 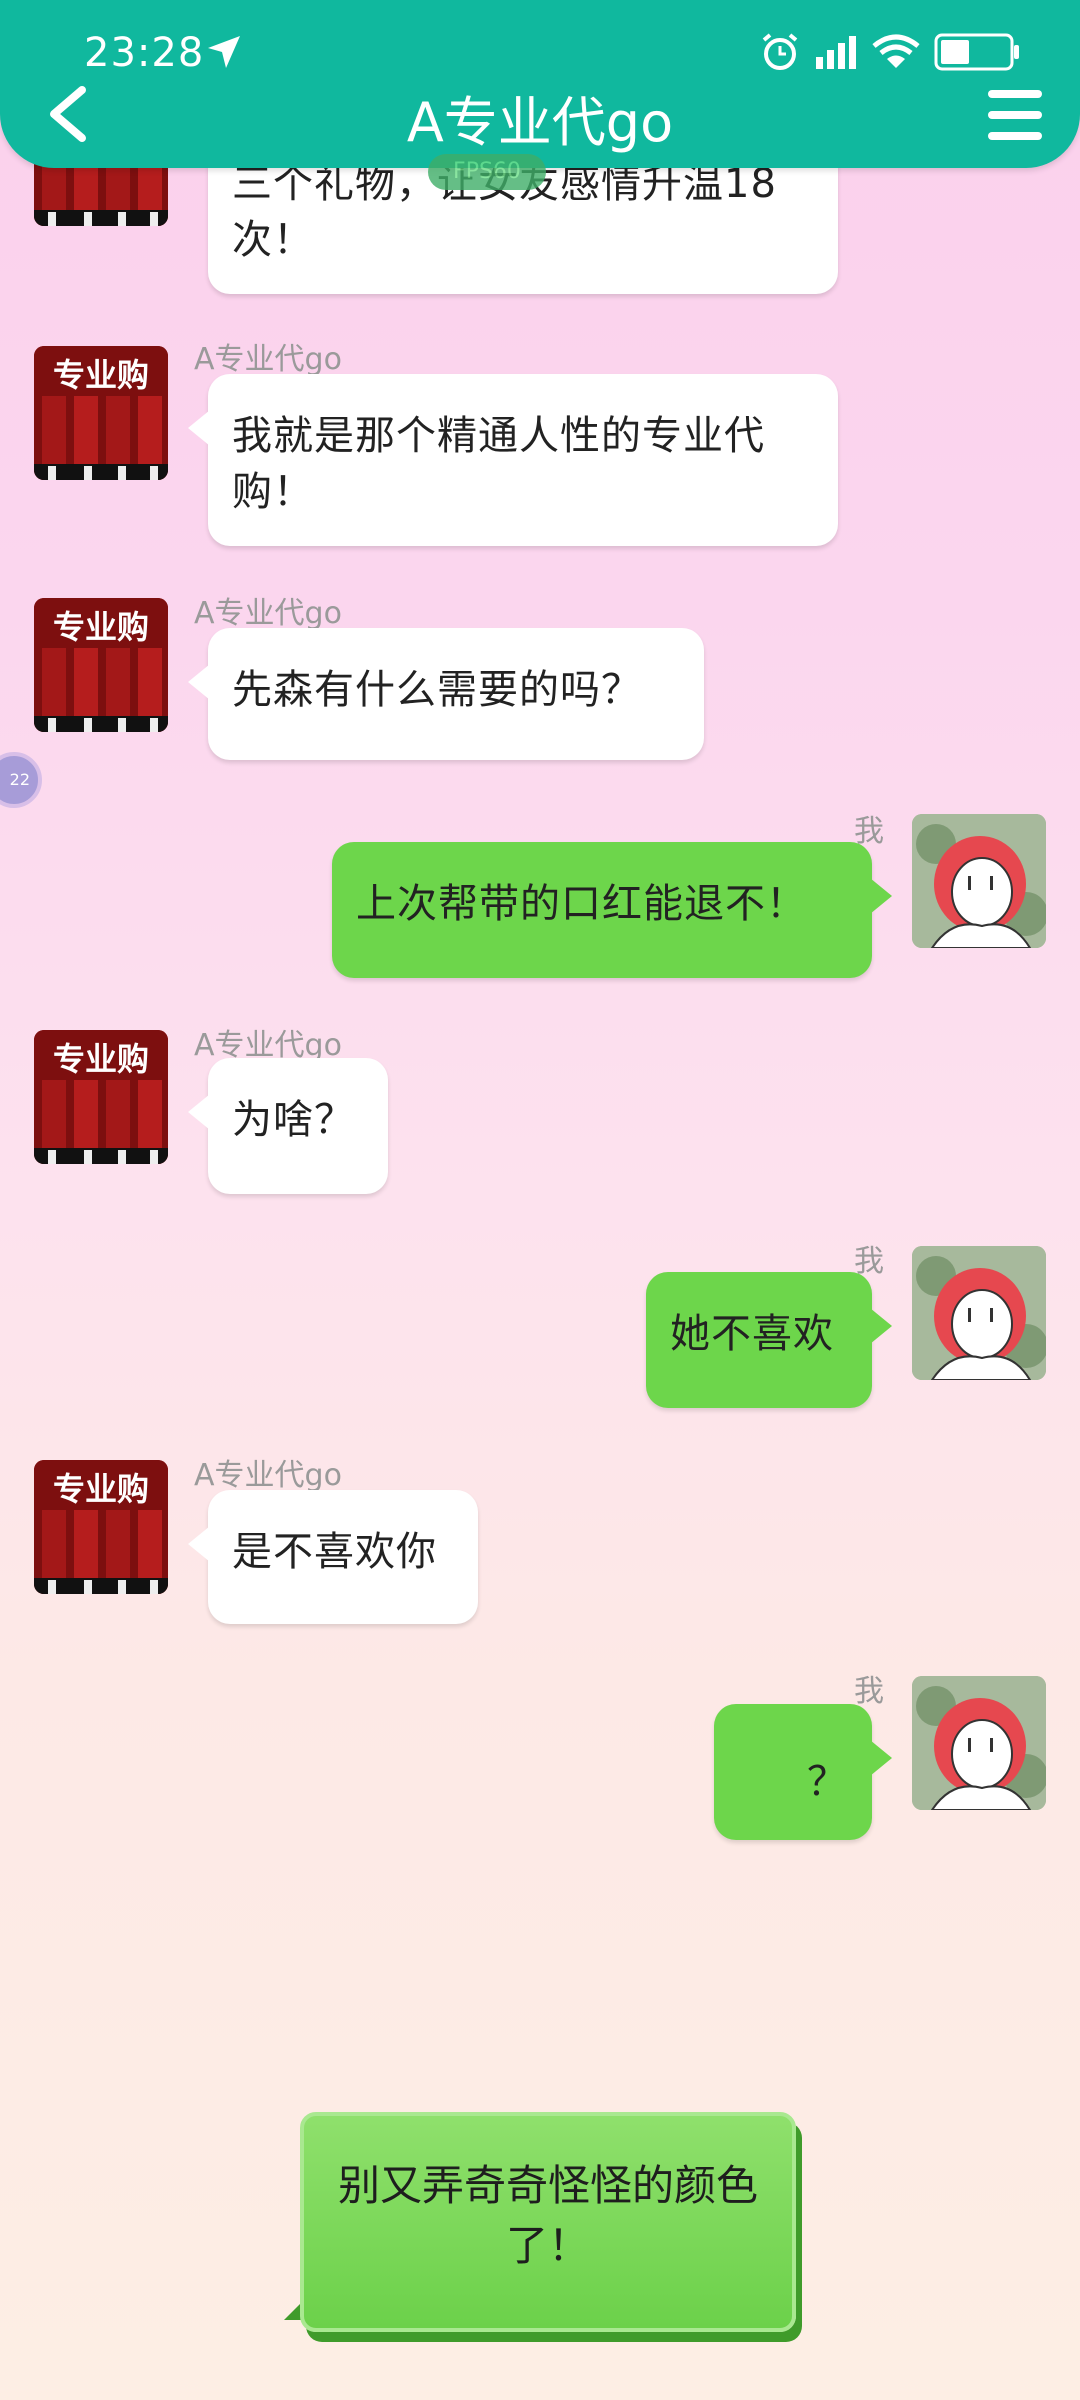 What do you see at coordinates (780, 51) in the screenshot?
I see `alarm-icon` at bounding box center [780, 51].